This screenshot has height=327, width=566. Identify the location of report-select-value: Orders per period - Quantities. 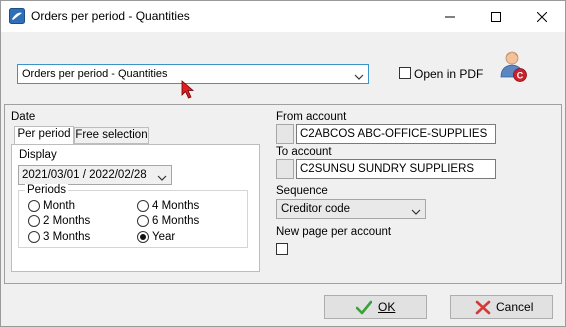
(95, 74).